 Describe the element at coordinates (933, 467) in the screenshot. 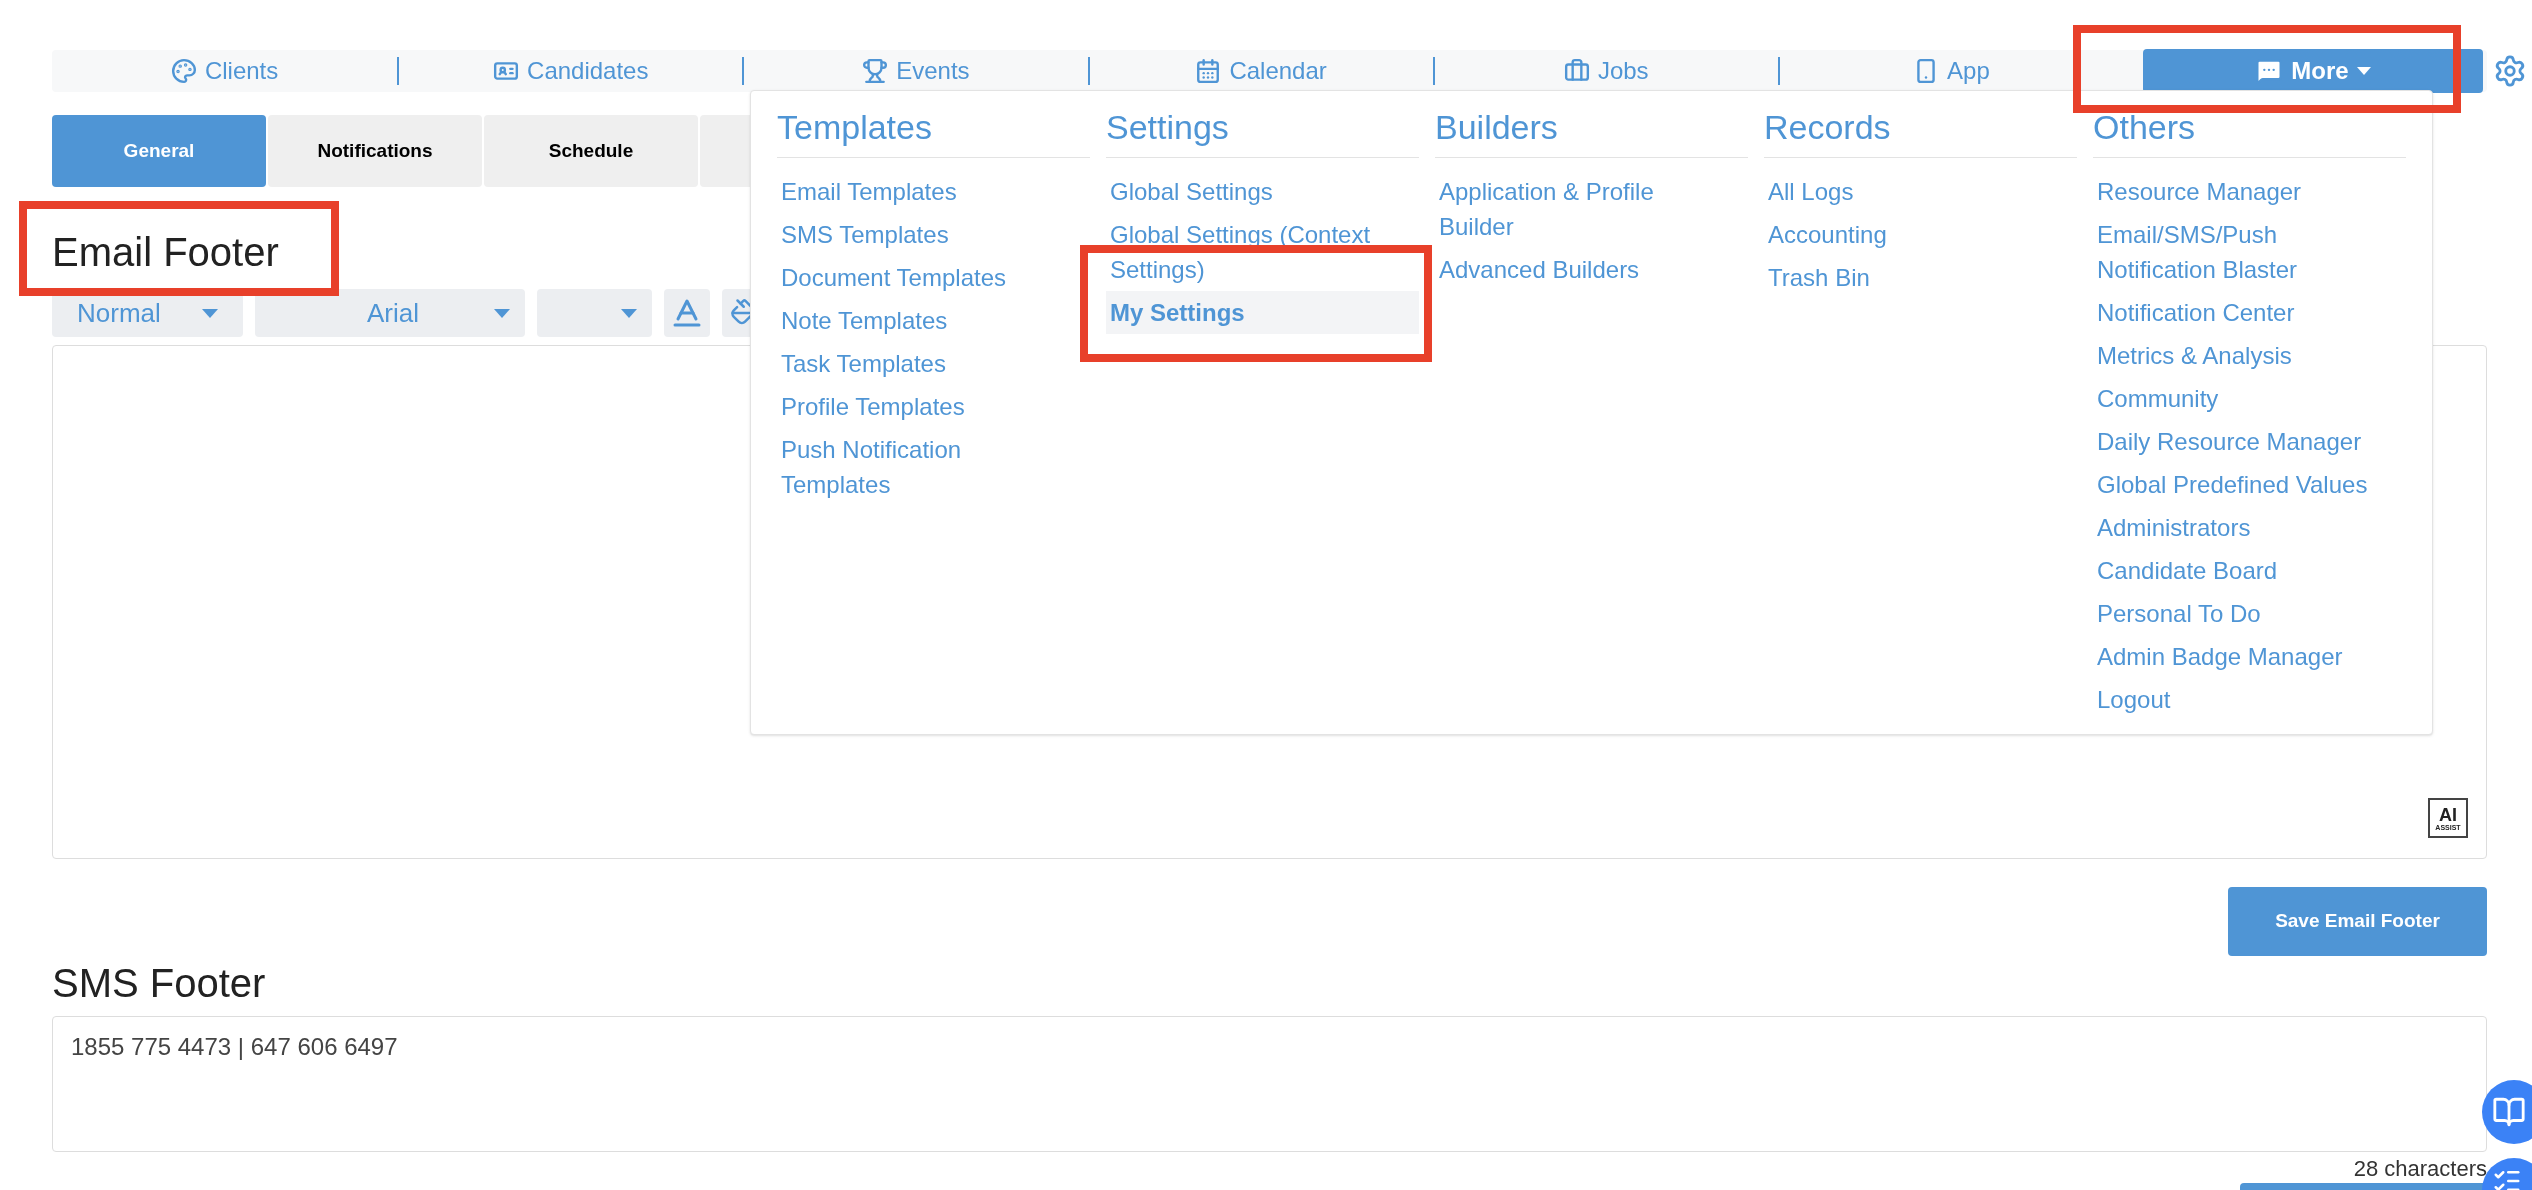

I see `menu-item: Push Notification Templates` at that location.